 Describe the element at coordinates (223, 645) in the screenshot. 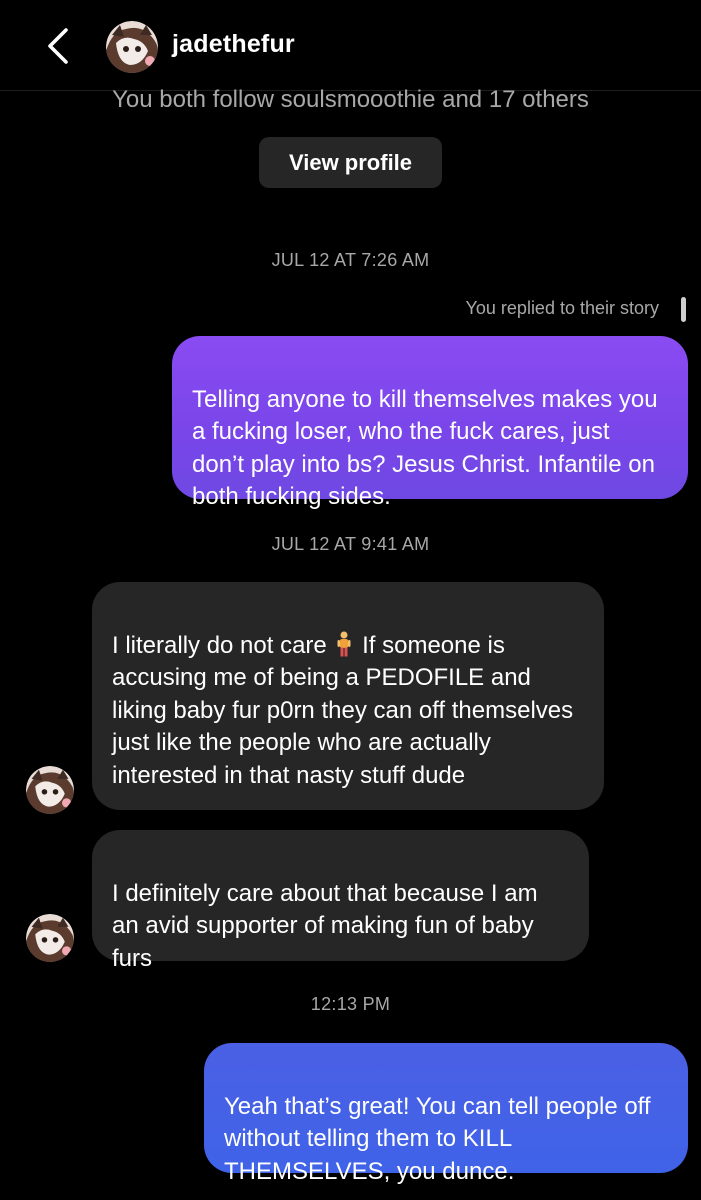

I see `message-text: I literally do not care` at that location.